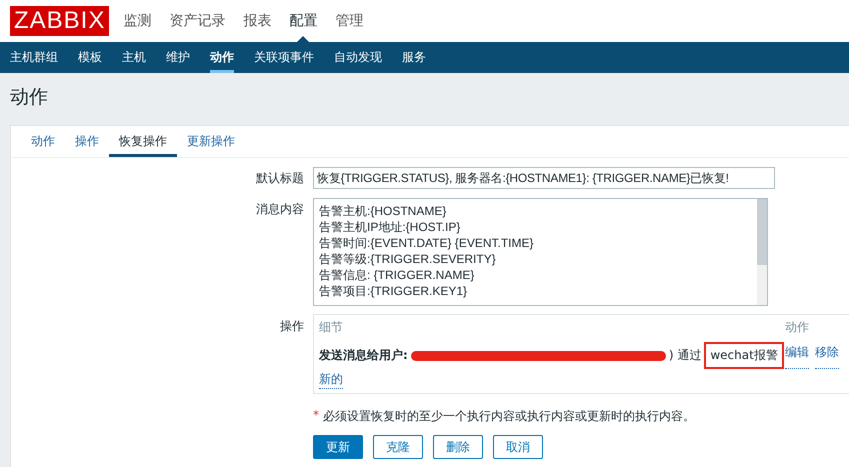  I want to click on field-label: 默认标题, so click(280, 178).